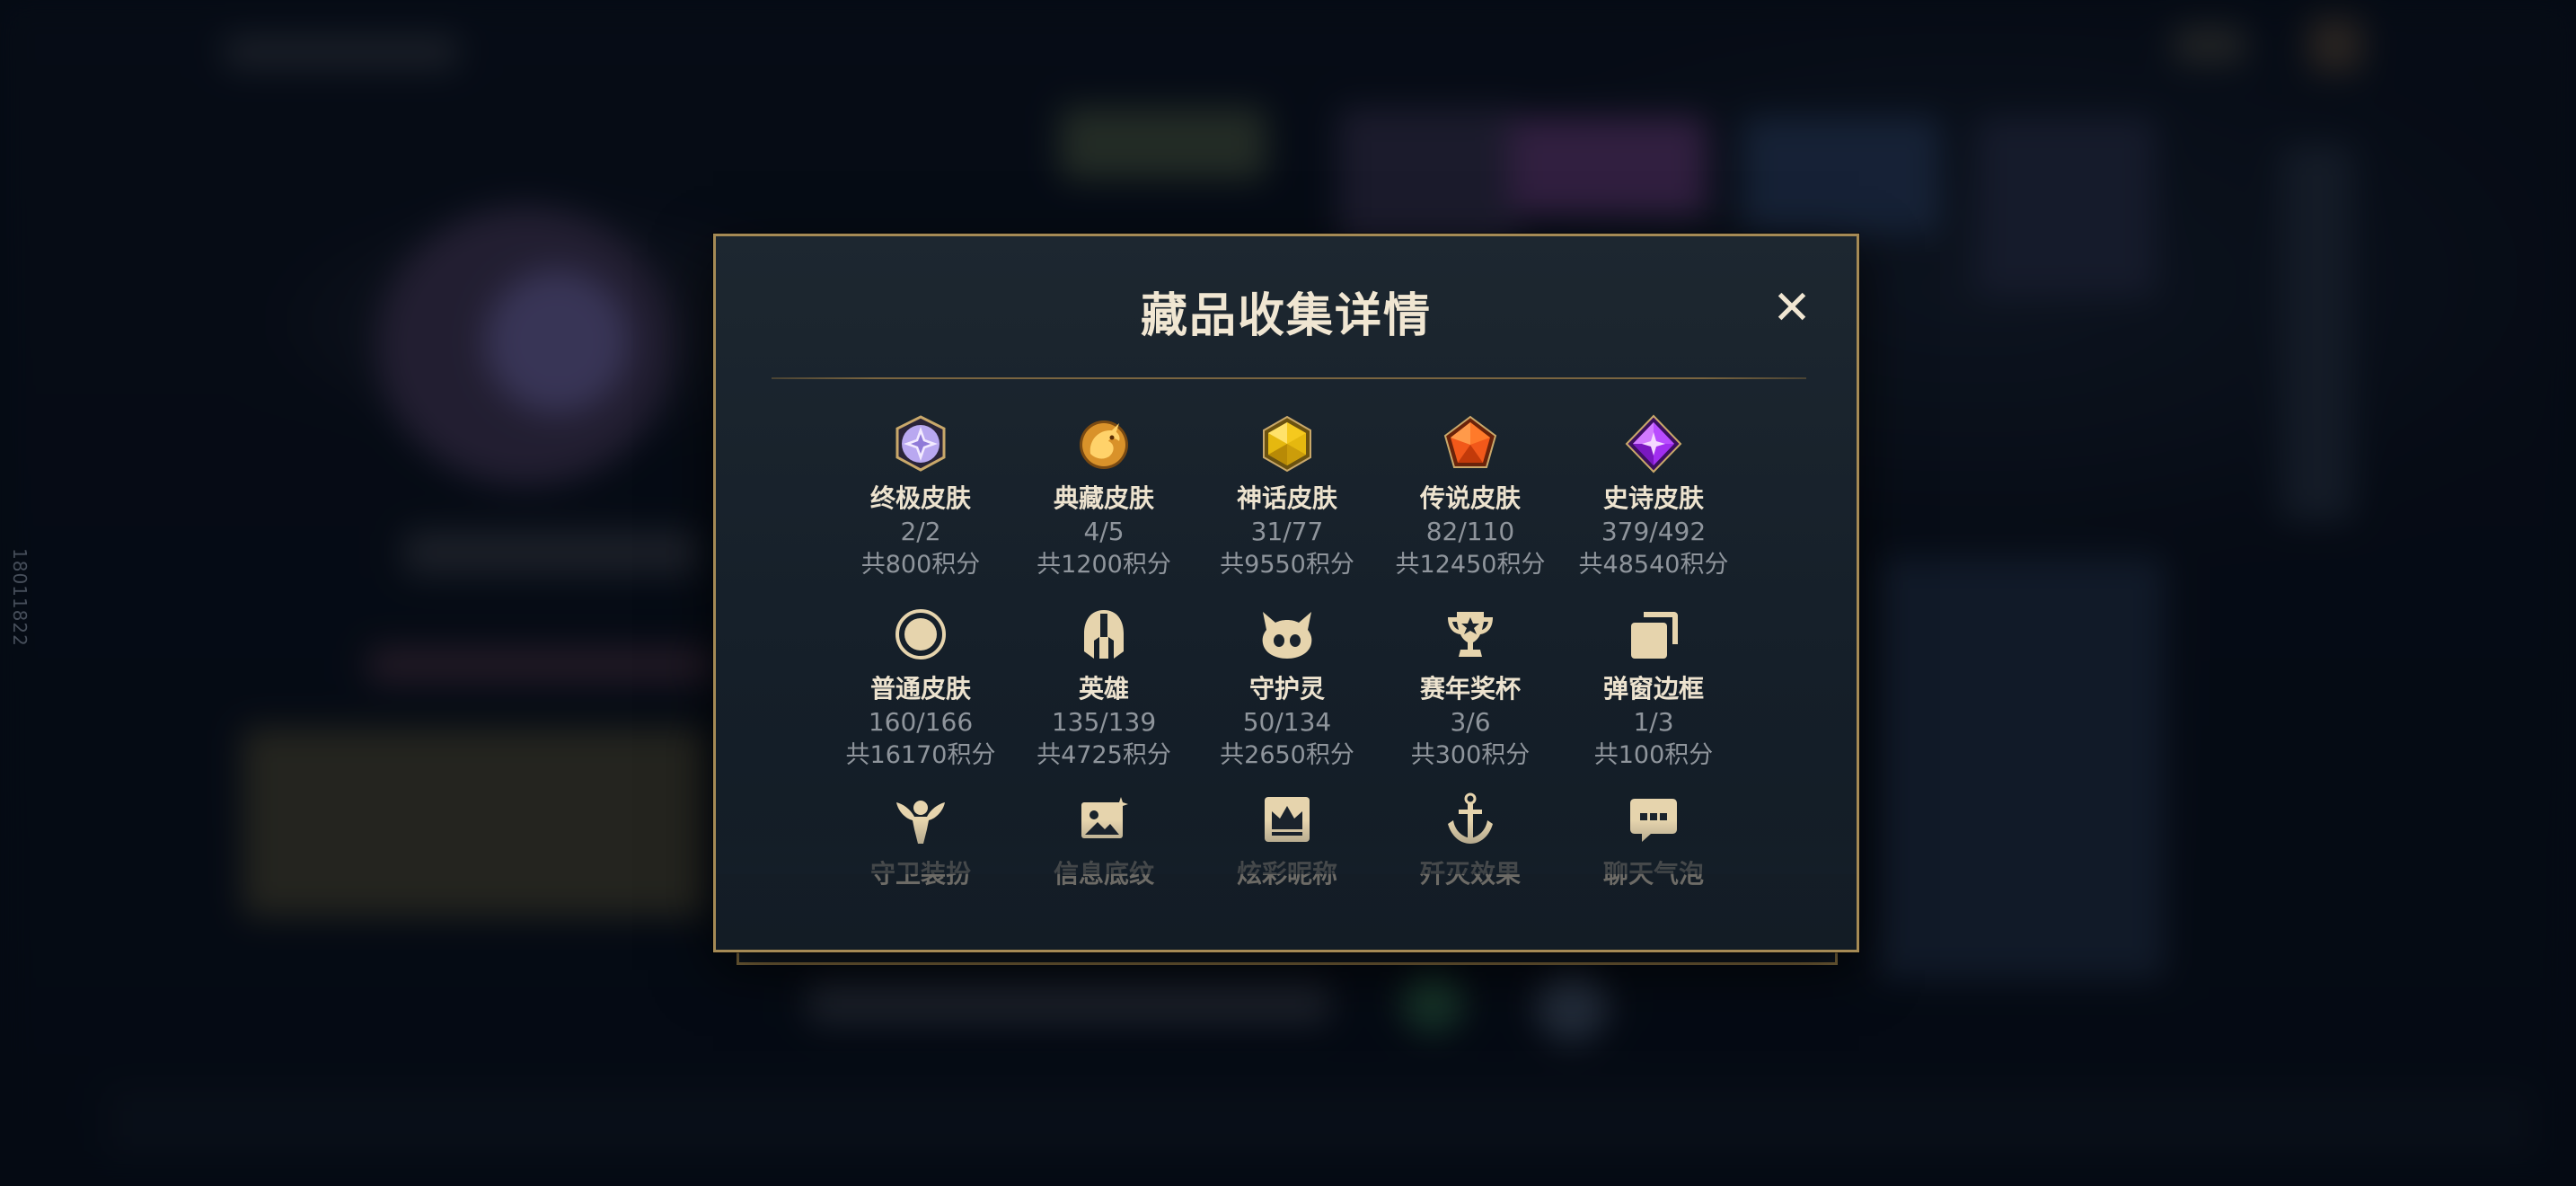  I want to click on category-name: 传说皮肤, so click(1470, 498).